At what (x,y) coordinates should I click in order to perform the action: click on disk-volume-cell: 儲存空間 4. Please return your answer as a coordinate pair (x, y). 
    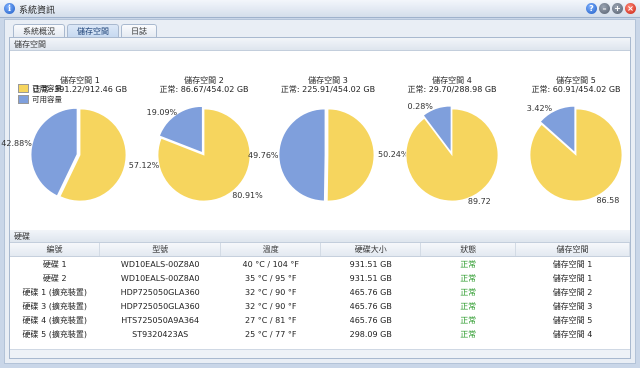
    Looking at the image, I should click on (572, 334).